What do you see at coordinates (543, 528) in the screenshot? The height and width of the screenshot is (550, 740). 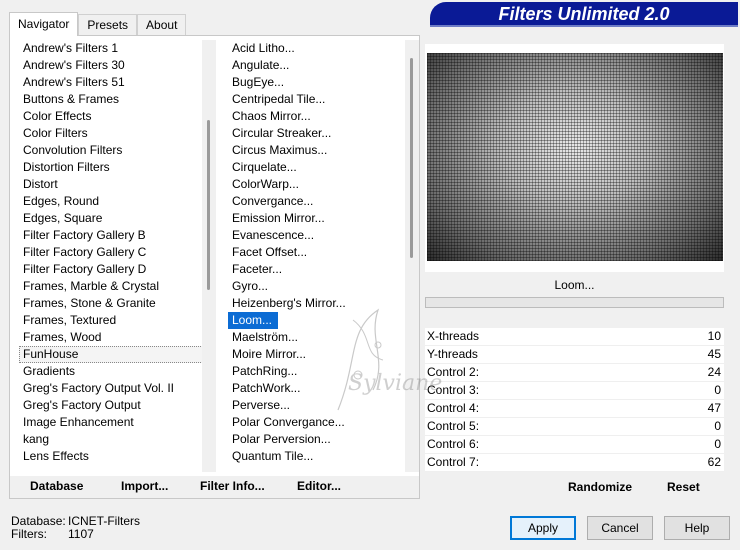 I see `apply-button: Apply` at bounding box center [543, 528].